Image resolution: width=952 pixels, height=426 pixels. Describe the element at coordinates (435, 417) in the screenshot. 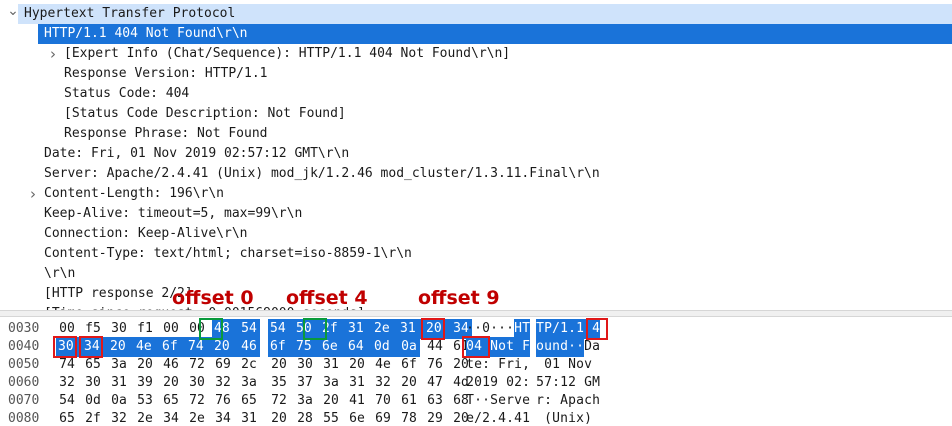

I see `hex-byte: 29` at that location.